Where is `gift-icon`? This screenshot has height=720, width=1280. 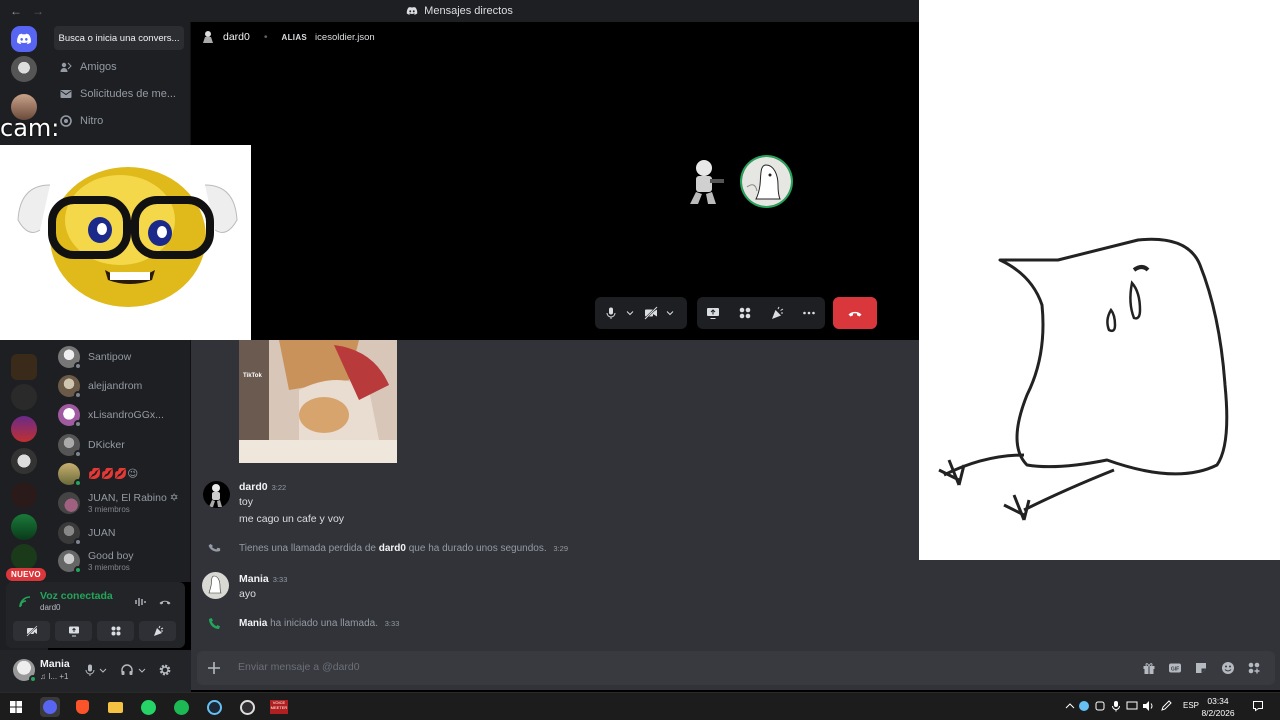 gift-icon is located at coordinates (1149, 668).